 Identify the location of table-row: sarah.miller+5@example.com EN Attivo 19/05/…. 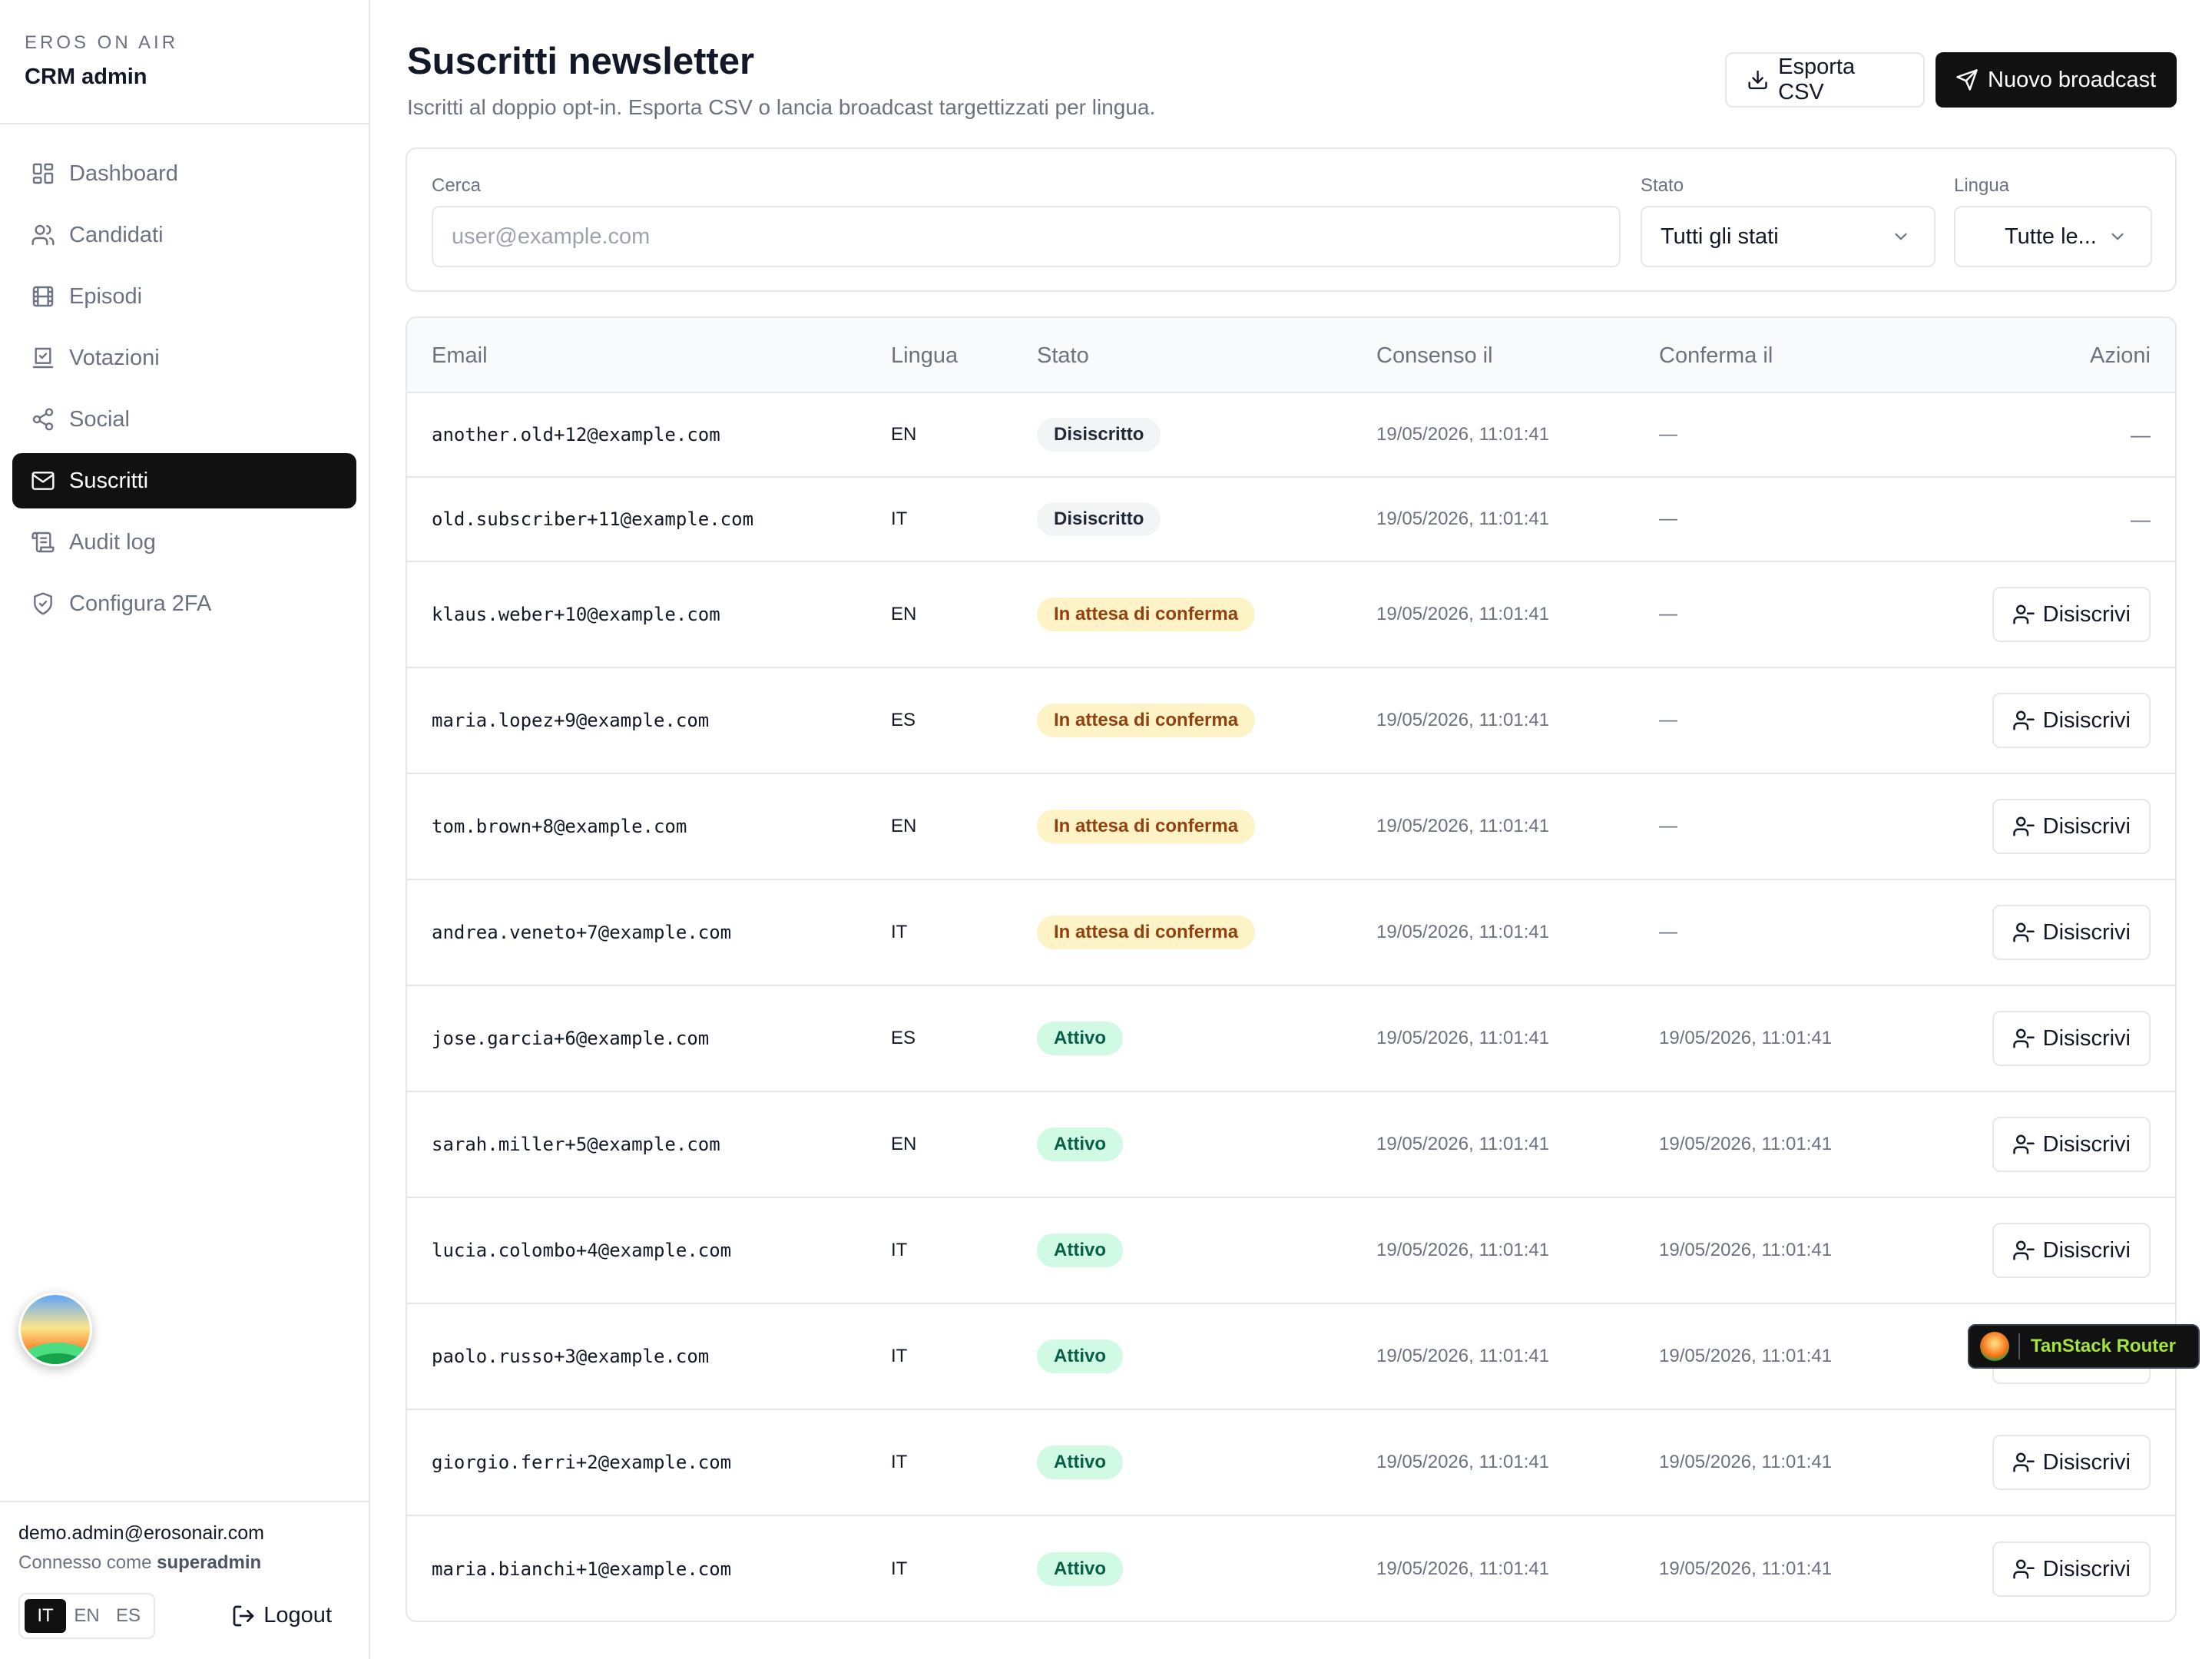
(1291, 1145).